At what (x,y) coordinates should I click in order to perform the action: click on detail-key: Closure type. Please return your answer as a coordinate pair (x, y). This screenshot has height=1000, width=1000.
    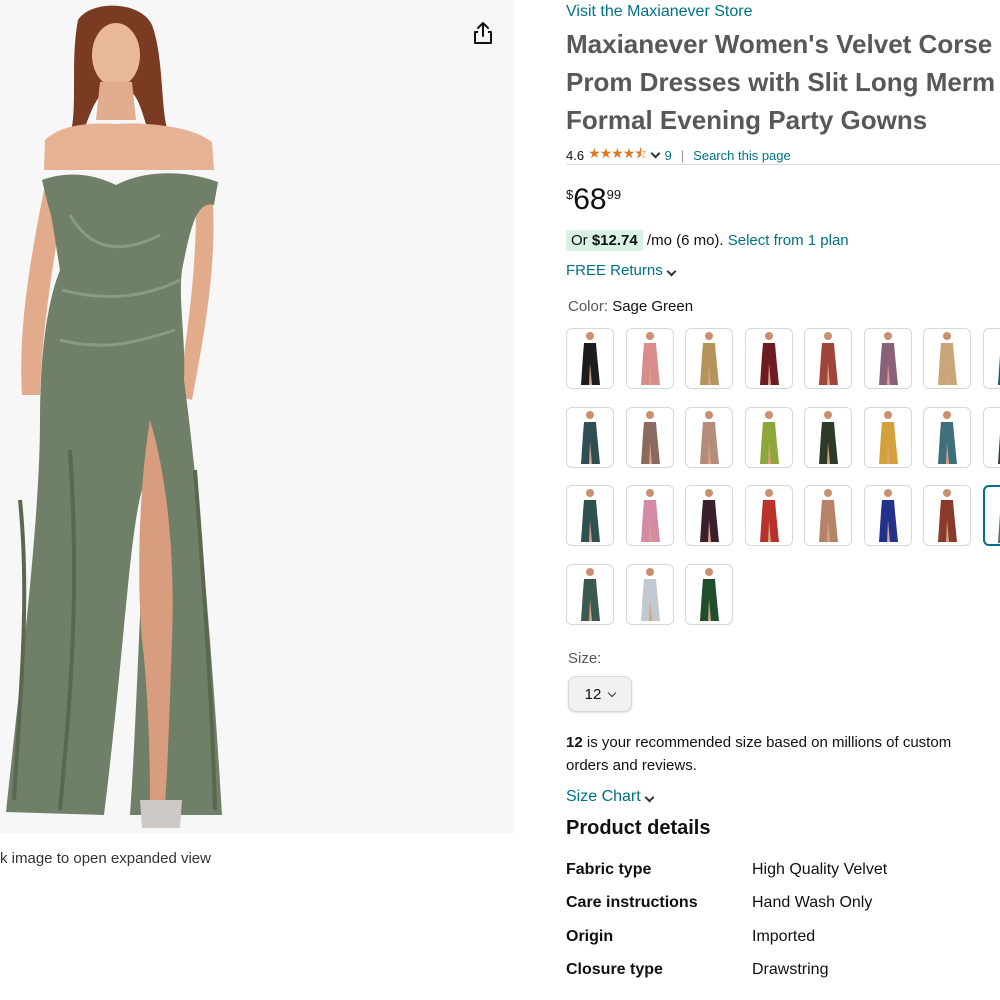
    Looking at the image, I should click on (614, 969).